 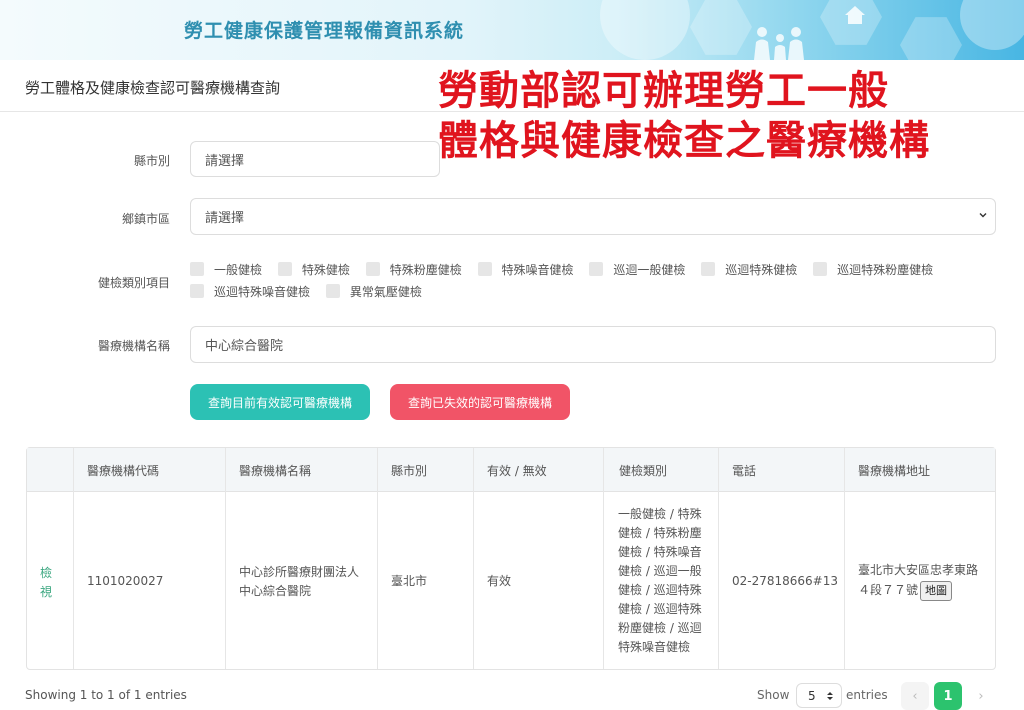 What do you see at coordinates (855, 15) in the screenshot?
I see `house-icon` at bounding box center [855, 15].